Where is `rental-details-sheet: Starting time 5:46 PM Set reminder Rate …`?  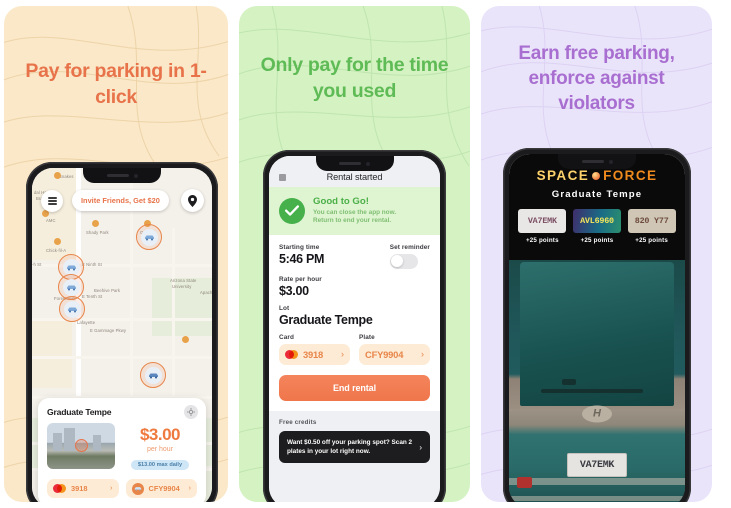 rental-details-sheet: Starting time 5:46 PM Set reminder Rate … is located at coordinates (354, 322).